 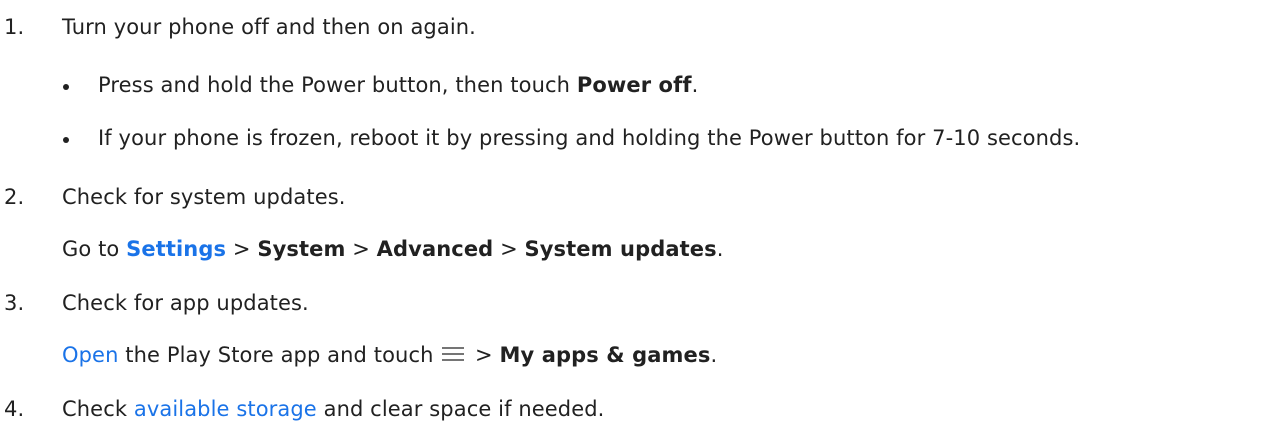 I want to click on my-apps-games-label: My apps & games, so click(x=605, y=355).